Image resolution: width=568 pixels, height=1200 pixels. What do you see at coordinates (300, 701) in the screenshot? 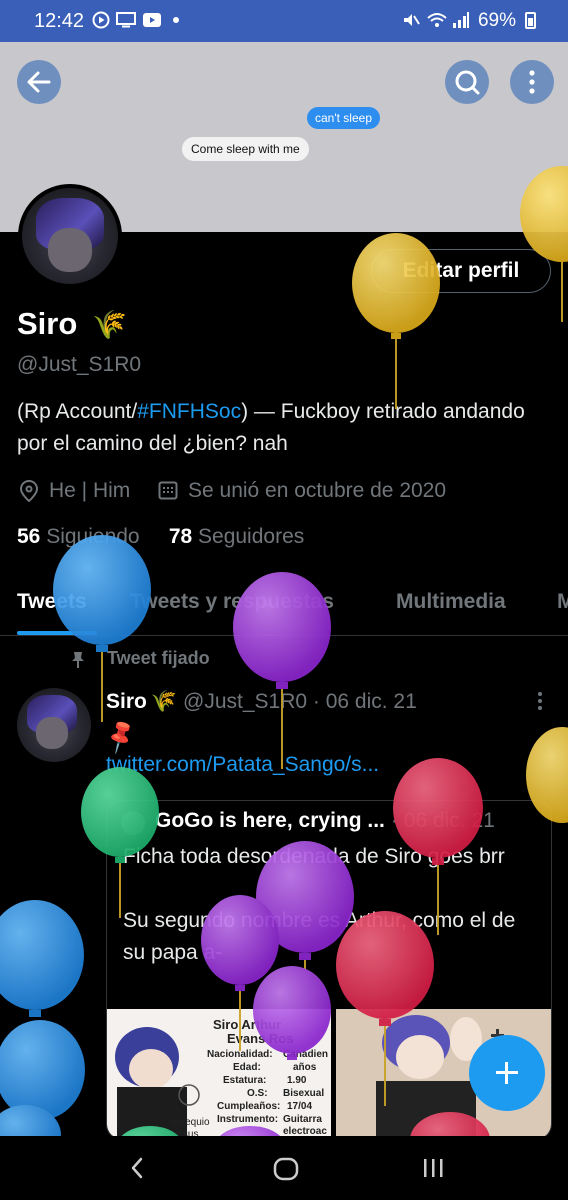
I see `tweet-author-meta: @Just_S1R0 · 06 dic. 21` at bounding box center [300, 701].